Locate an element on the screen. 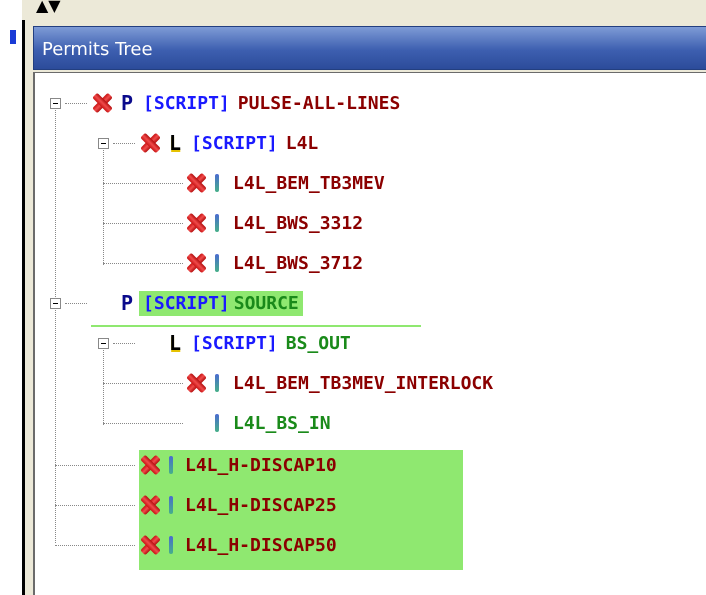 This screenshot has width=706, height=595. node-label: L4L_H-DISCAP10 is located at coordinates (261, 465).